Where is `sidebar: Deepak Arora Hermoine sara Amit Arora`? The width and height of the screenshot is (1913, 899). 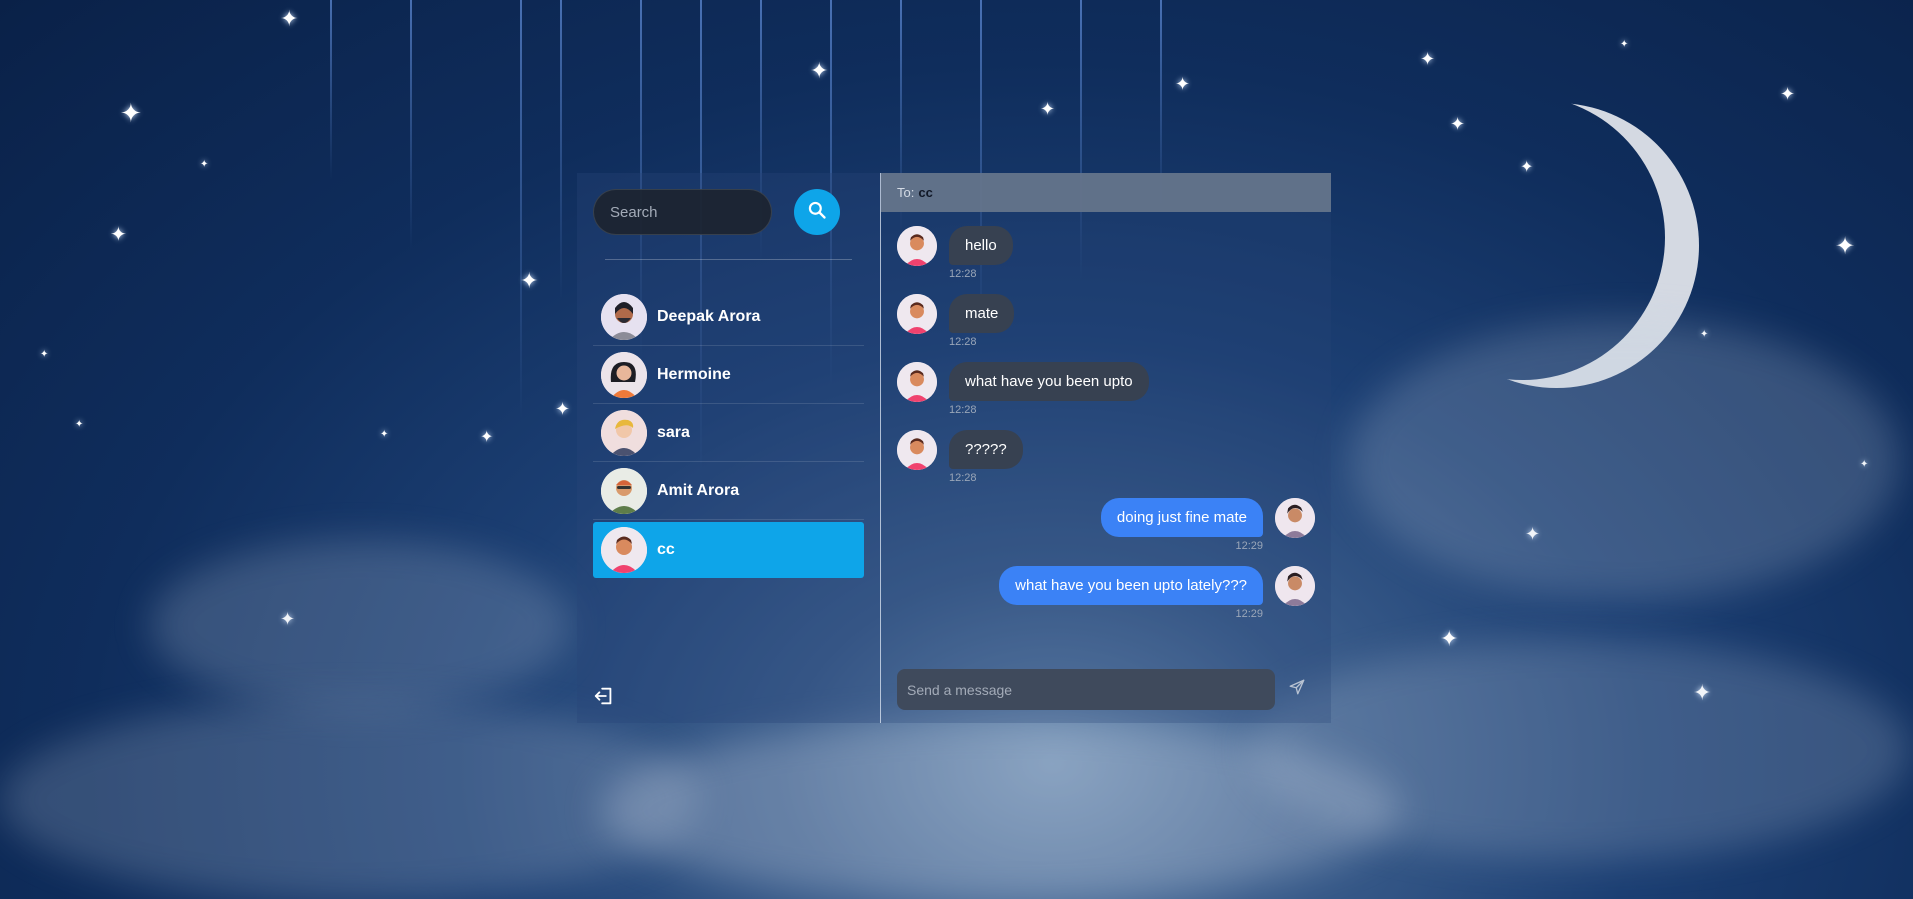 sidebar: Deepak Arora Hermoine sara Amit Arora is located at coordinates (728, 448).